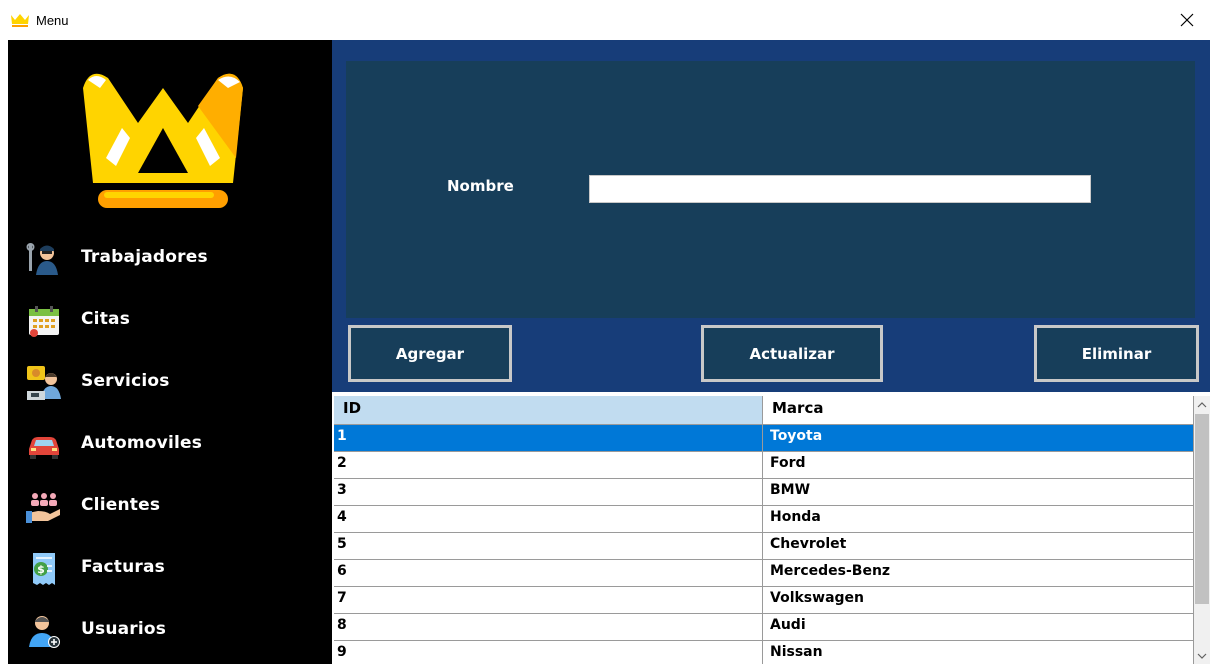 The width and height of the screenshot is (1210, 664). I want to click on table-row: 6 Mercedes-Benz, so click(764, 573).